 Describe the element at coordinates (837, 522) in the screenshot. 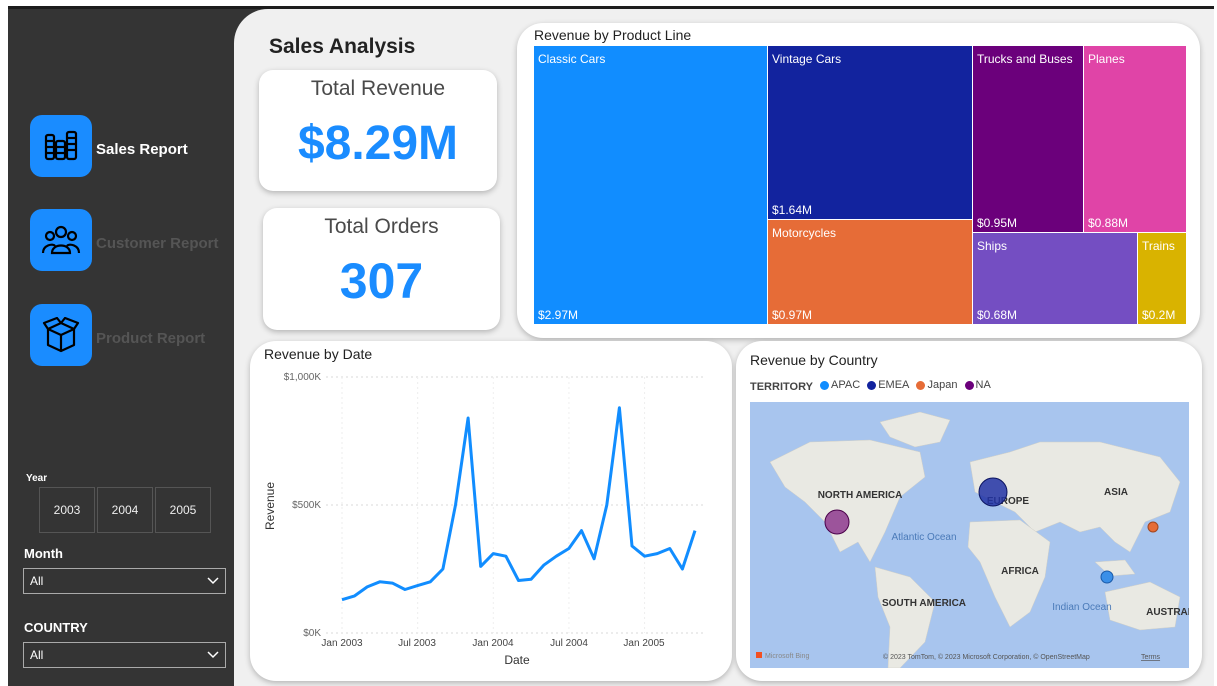

I see `bubble-na` at that location.